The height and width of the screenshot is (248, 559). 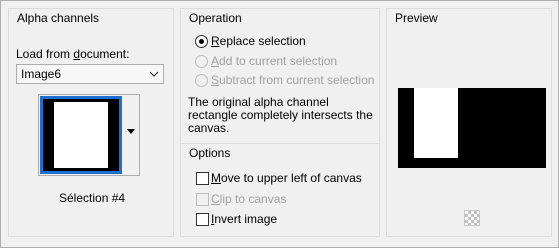 I want to click on preview-title: Preview, so click(x=416, y=18).